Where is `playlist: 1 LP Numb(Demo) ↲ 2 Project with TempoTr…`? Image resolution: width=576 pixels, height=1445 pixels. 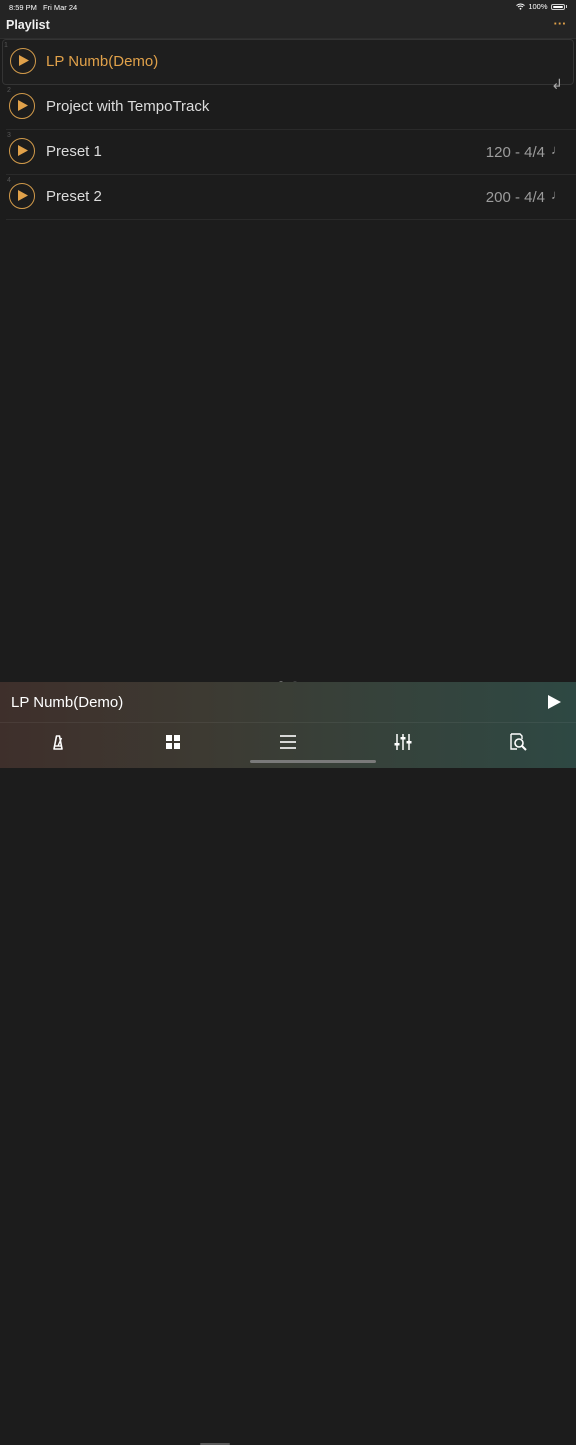 playlist: 1 LP Numb(Demo) ↲ 2 Project with TempoTr… is located at coordinates (288, 129).